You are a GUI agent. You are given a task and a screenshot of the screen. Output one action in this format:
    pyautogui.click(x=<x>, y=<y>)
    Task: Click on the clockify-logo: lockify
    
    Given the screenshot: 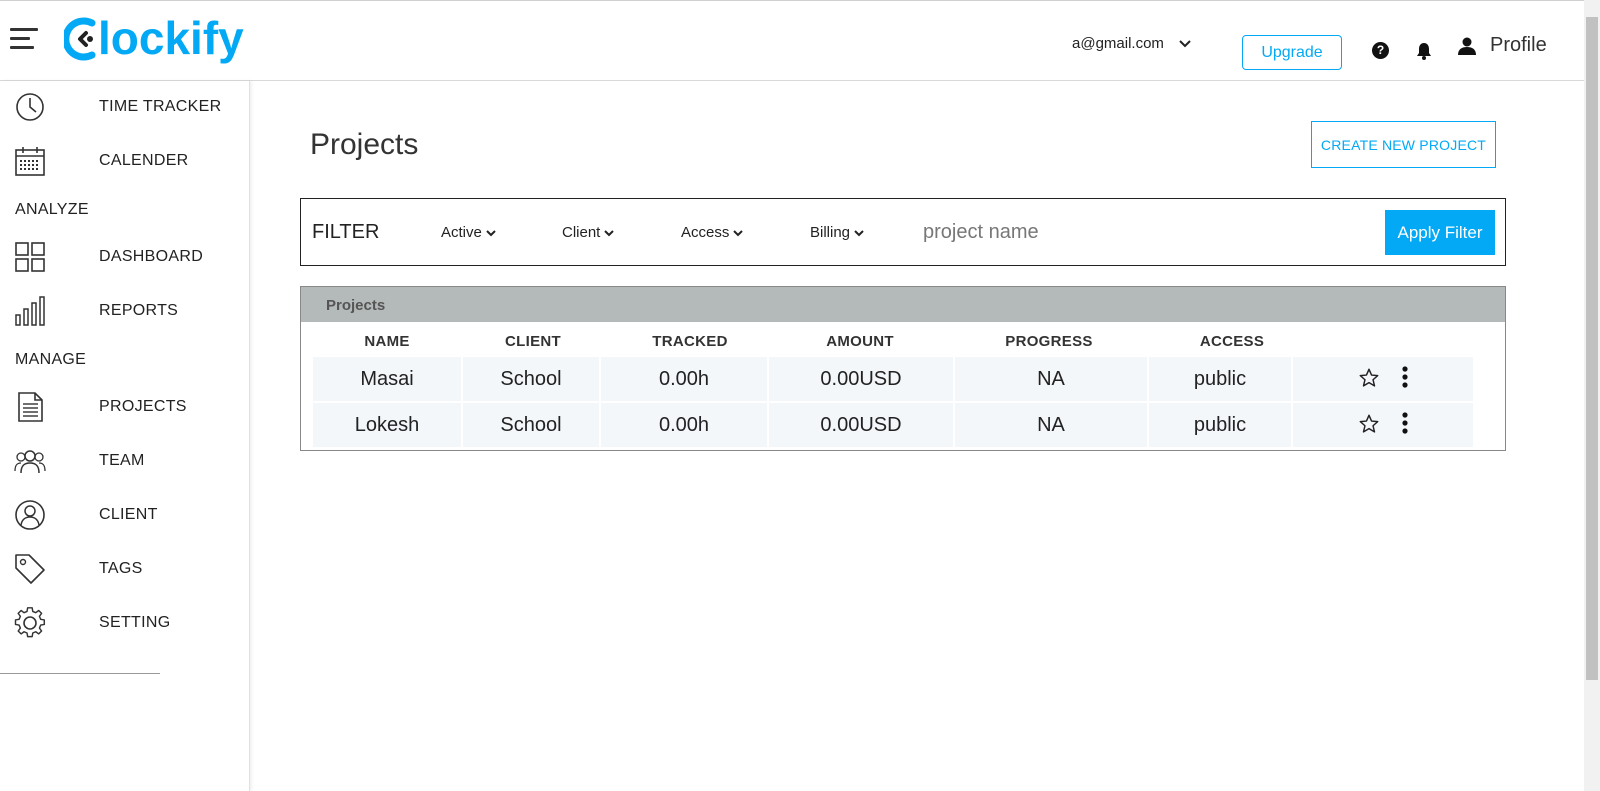 What is the action you would take?
    pyautogui.click(x=166, y=39)
    